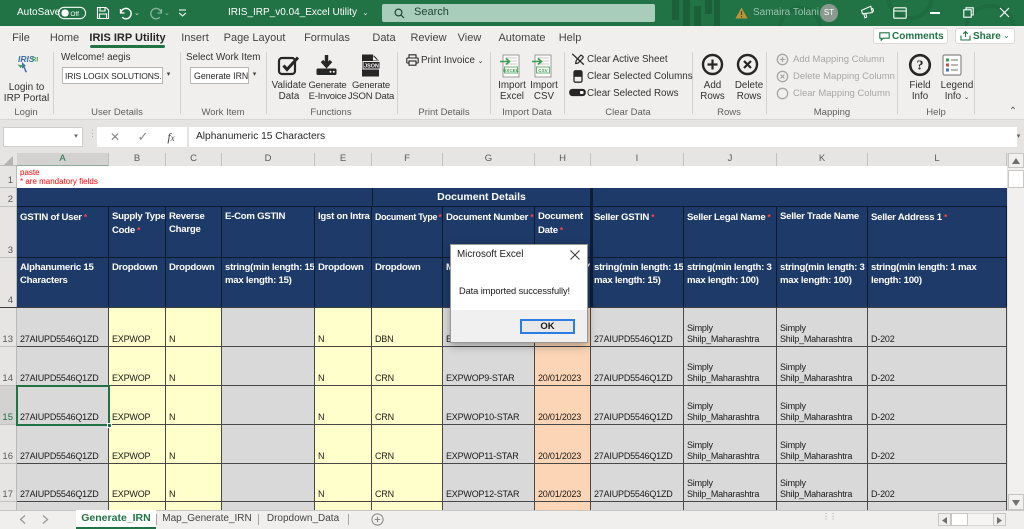 Image resolution: width=1024 pixels, height=529 pixels. Describe the element at coordinates (371, 66) in the screenshot. I see `svg-text: JSON` at that location.